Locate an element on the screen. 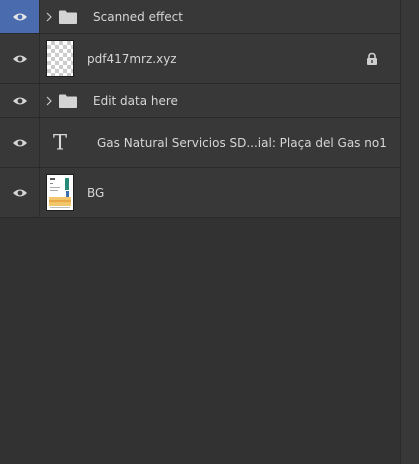 This screenshot has width=419, height=464. layer-row-pdf417mrz: pdf417mrz.xyz is located at coordinates (200, 59).